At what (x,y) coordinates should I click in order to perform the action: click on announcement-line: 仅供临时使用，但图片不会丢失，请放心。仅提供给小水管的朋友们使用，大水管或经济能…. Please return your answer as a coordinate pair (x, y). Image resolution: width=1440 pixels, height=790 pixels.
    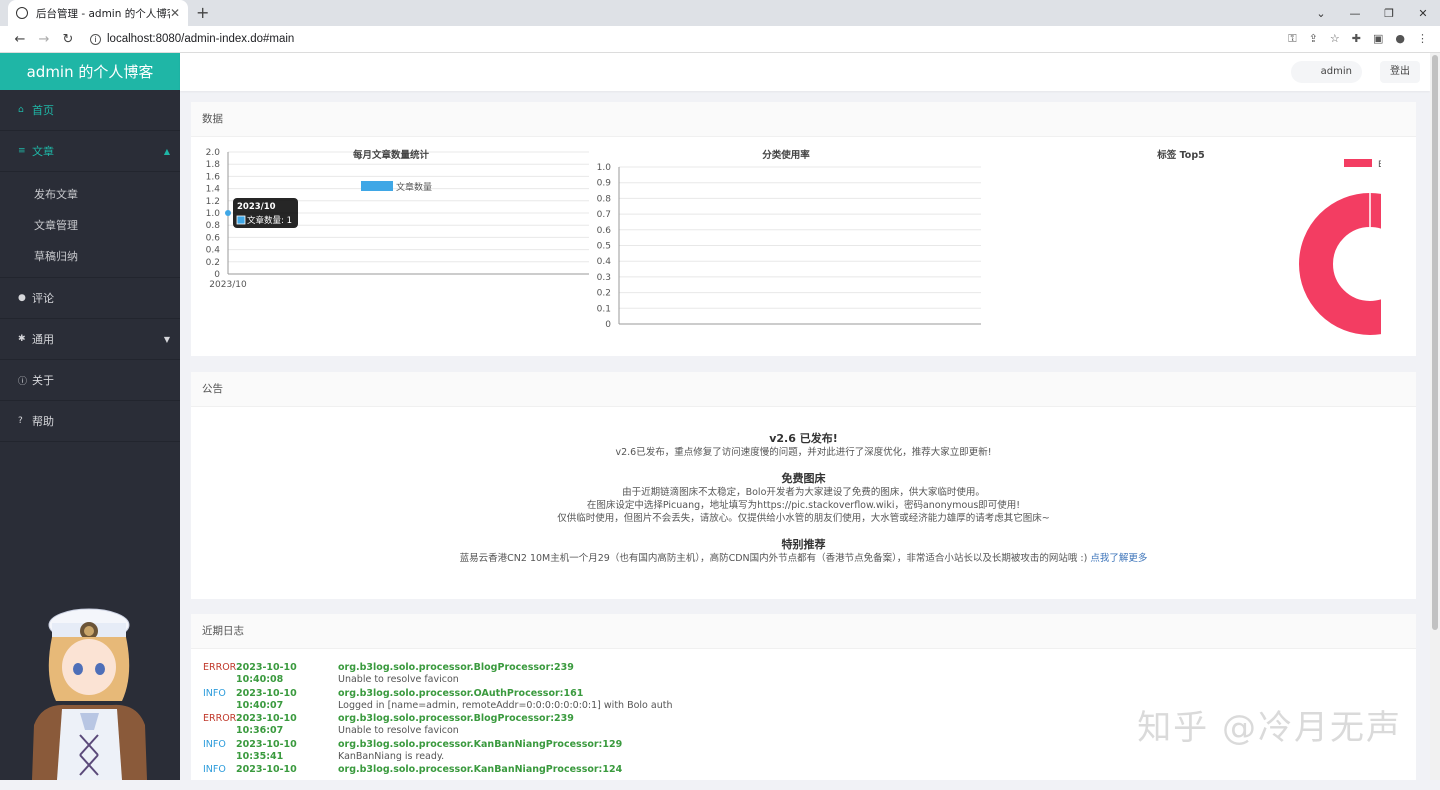
    Looking at the image, I should click on (803, 518).